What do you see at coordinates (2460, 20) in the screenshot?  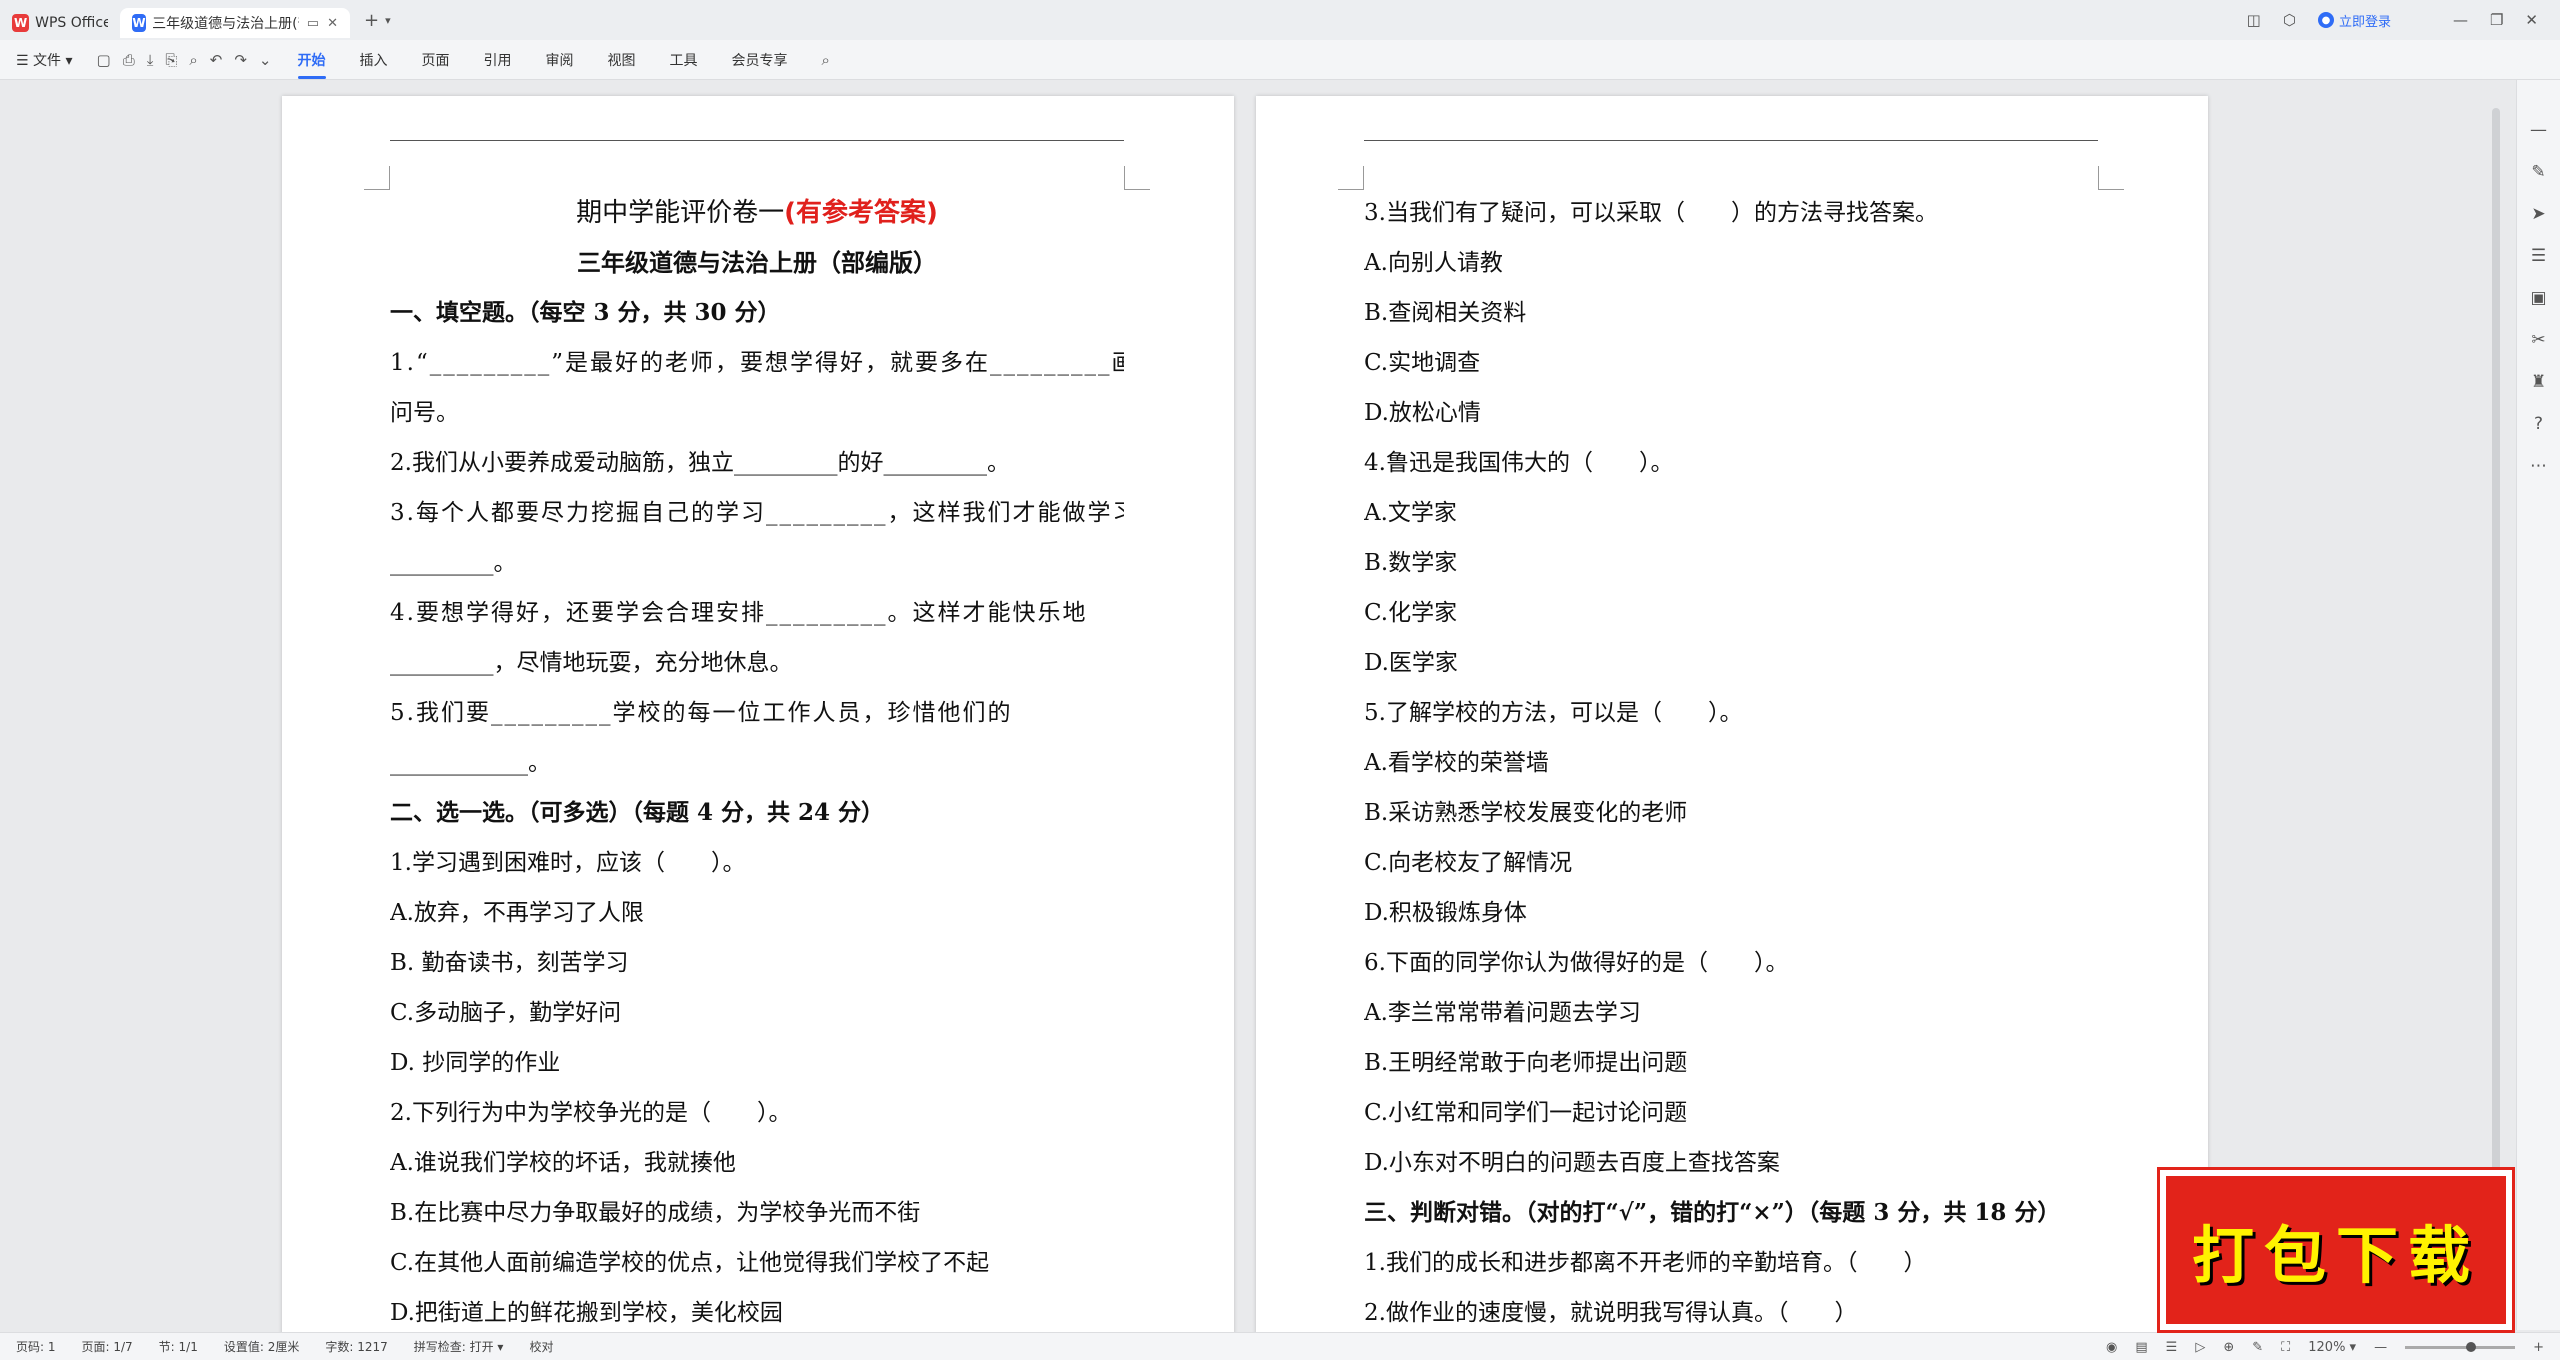 I see `minimize-icon: —` at bounding box center [2460, 20].